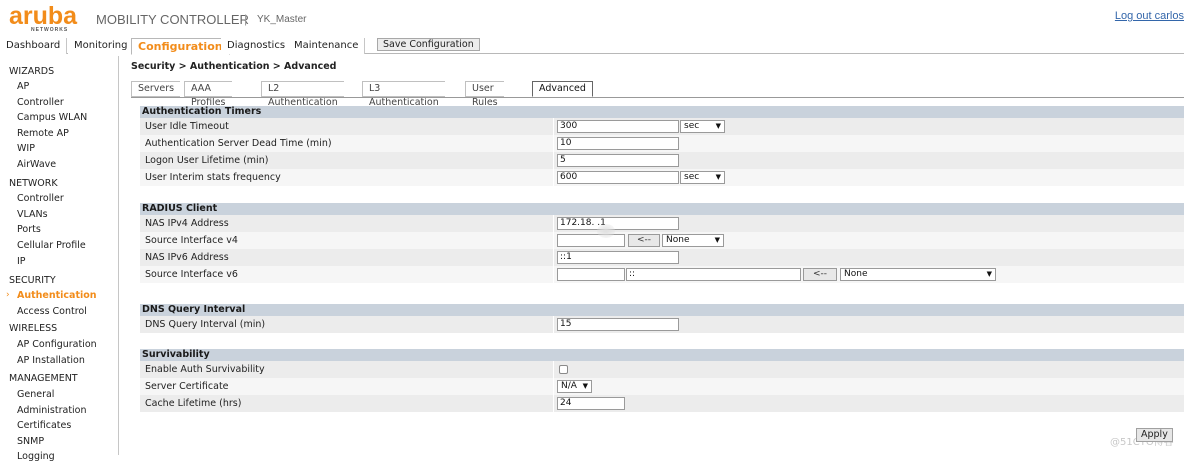 This screenshot has width=1184, height=462. What do you see at coordinates (1154, 435) in the screenshot?
I see `apply-button: Apply` at bounding box center [1154, 435].